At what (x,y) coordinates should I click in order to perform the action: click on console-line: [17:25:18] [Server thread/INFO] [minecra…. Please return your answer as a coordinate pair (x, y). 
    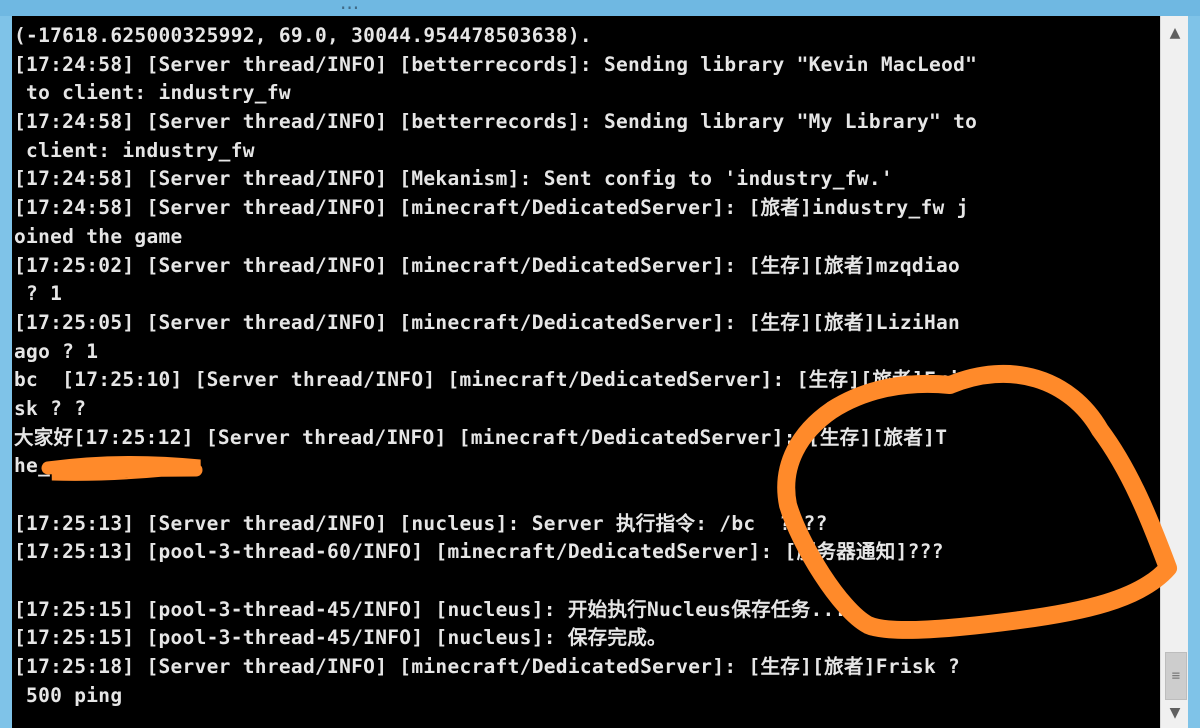
    Looking at the image, I should click on (487, 667).